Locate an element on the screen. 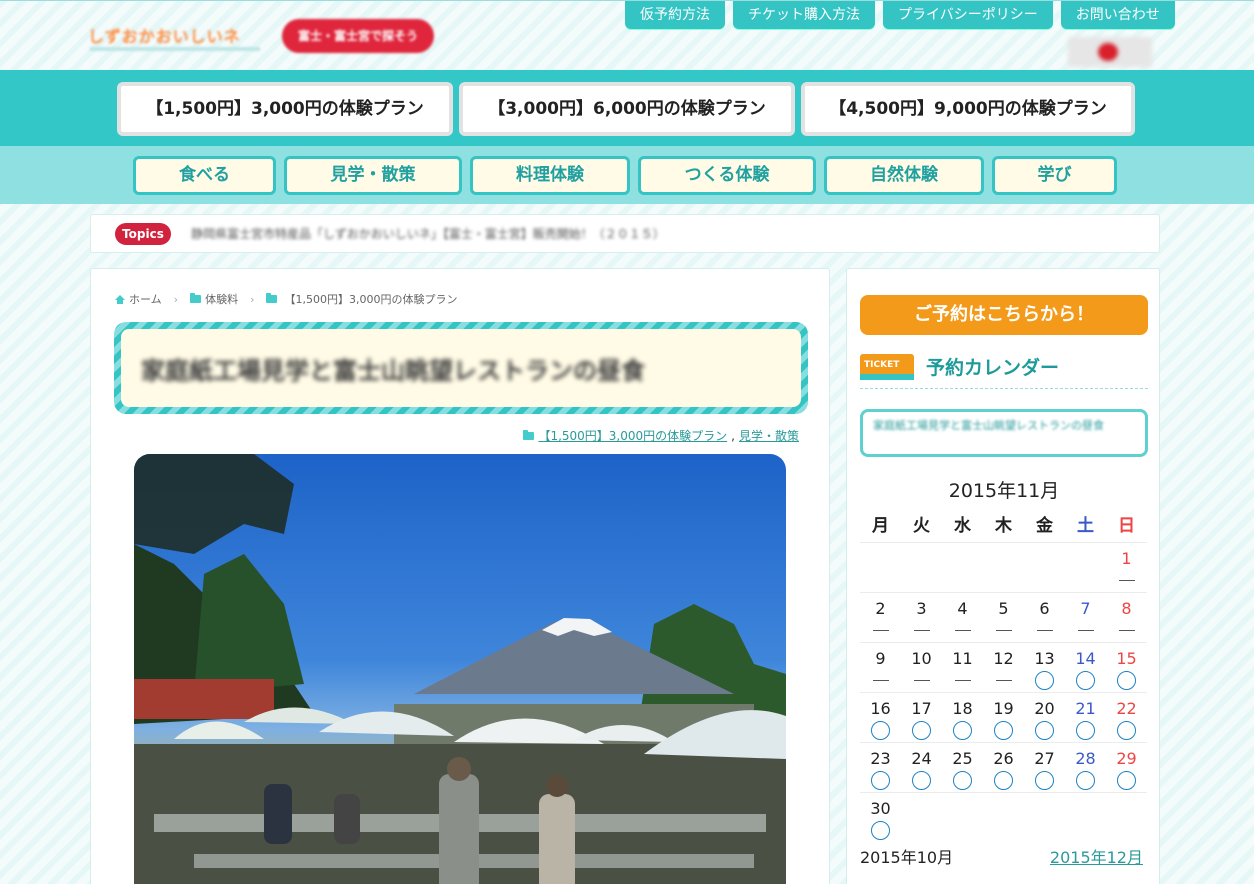 The height and width of the screenshot is (884, 1254). calendar-day: 28 is located at coordinates (1085, 767).